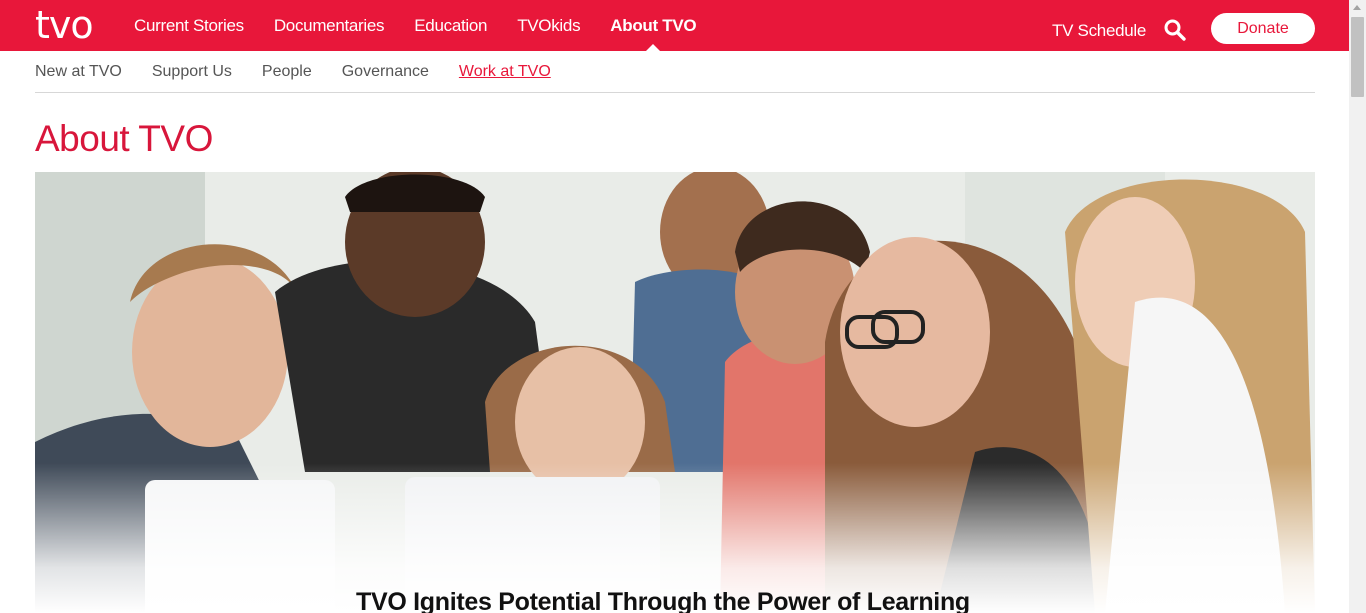 This screenshot has height=613, width=1366. I want to click on tvo-logo: tvo, so click(64, 25).